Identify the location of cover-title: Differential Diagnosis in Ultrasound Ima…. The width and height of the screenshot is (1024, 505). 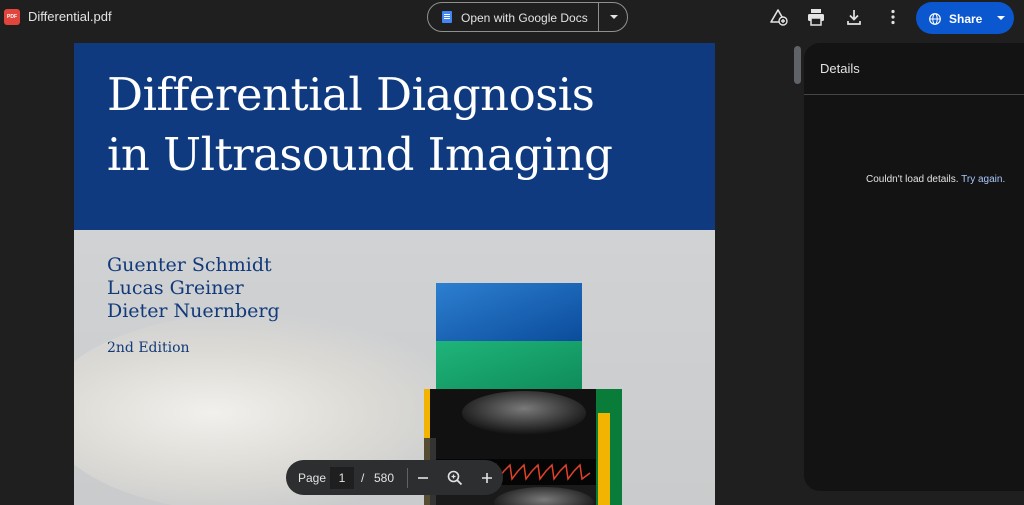
(360, 125).